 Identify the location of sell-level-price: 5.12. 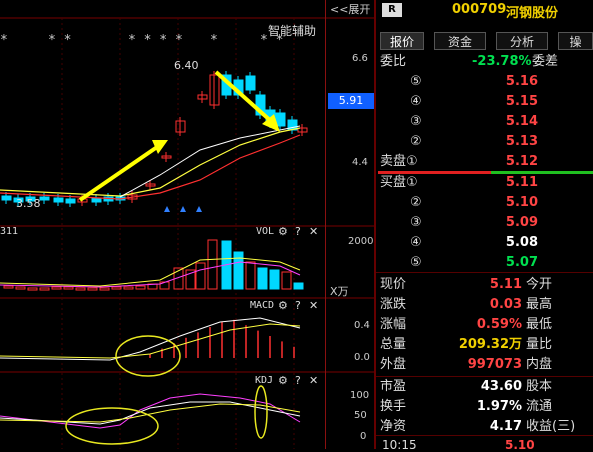
(522, 161).